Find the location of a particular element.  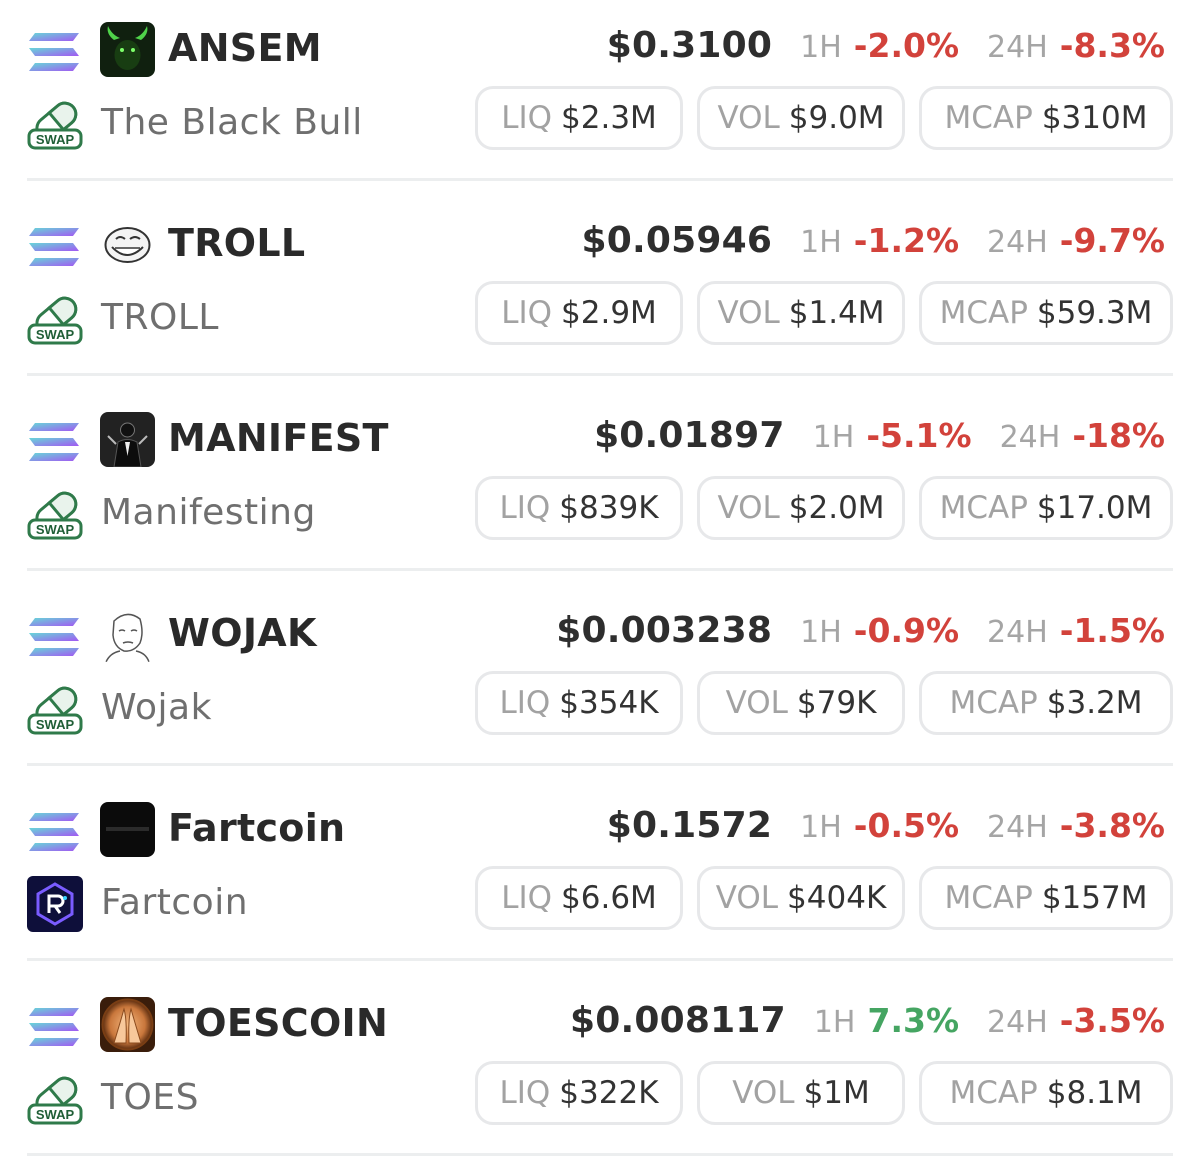

liquidity-pill: LIQ $2.9M is located at coordinates (579, 313).